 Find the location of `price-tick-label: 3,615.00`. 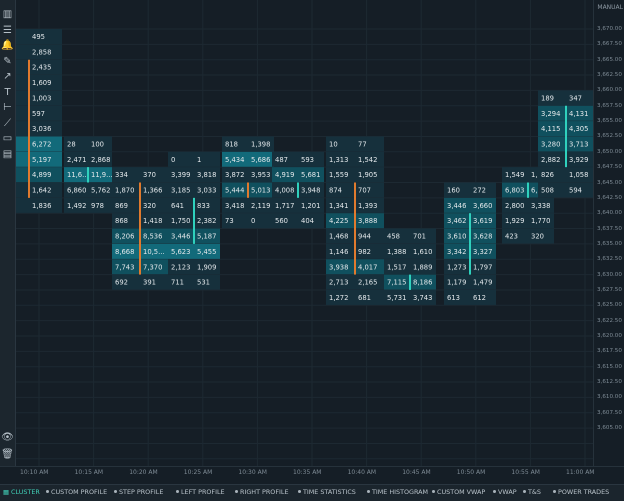

price-tick-label: 3,615.00 is located at coordinates (609, 366).